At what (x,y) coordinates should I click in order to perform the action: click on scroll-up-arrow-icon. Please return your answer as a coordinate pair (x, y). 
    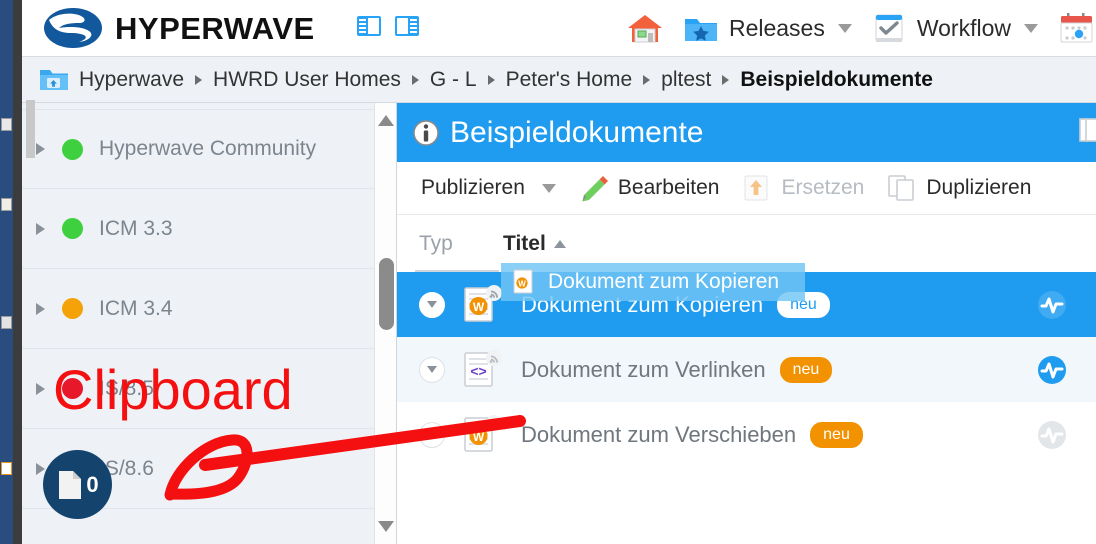
    Looking at the image, I should click on (386, 120).